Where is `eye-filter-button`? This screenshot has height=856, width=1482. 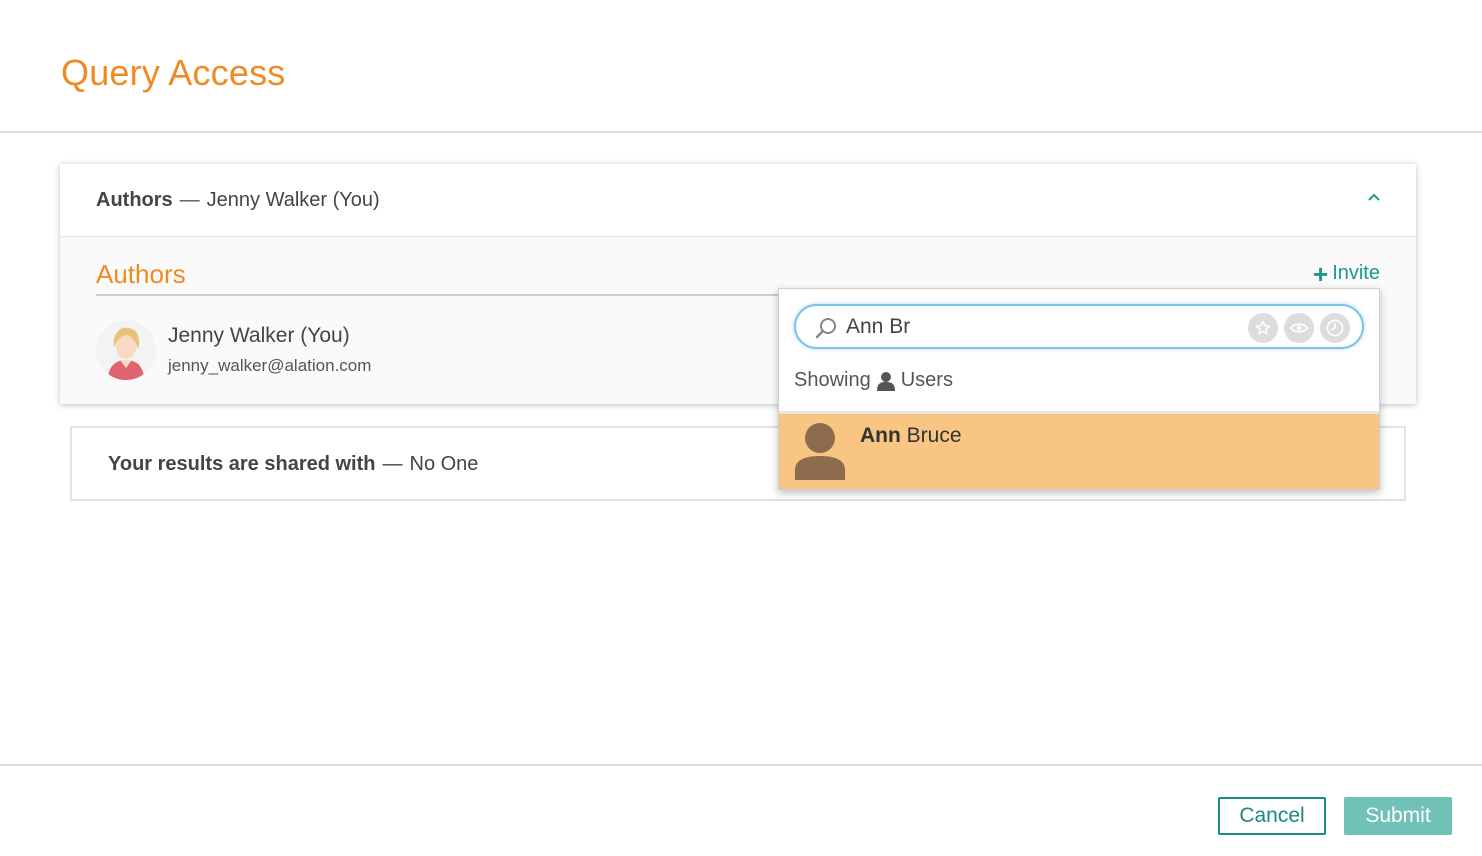 eye-filter-button is located at coordinates (1299, 328).